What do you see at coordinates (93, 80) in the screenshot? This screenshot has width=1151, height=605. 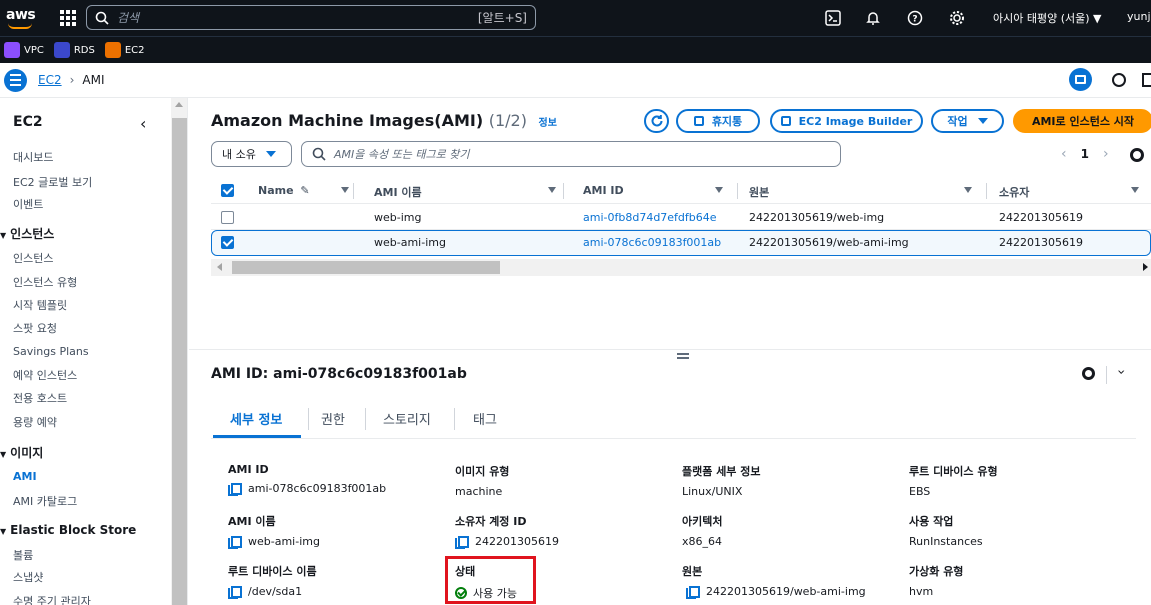 I see `breadcrumb-current: AMI` at bounding box center [93, 80].